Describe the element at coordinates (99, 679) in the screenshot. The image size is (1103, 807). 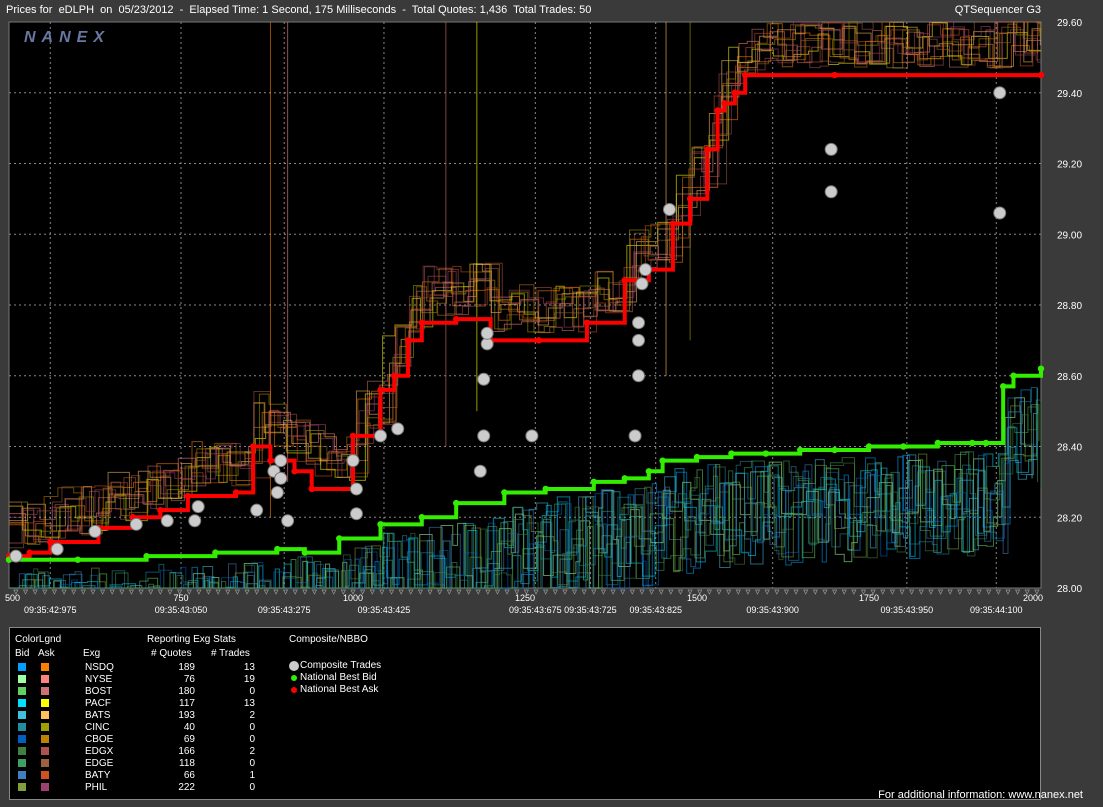
I see `exchange-name: NYSE` at that location.